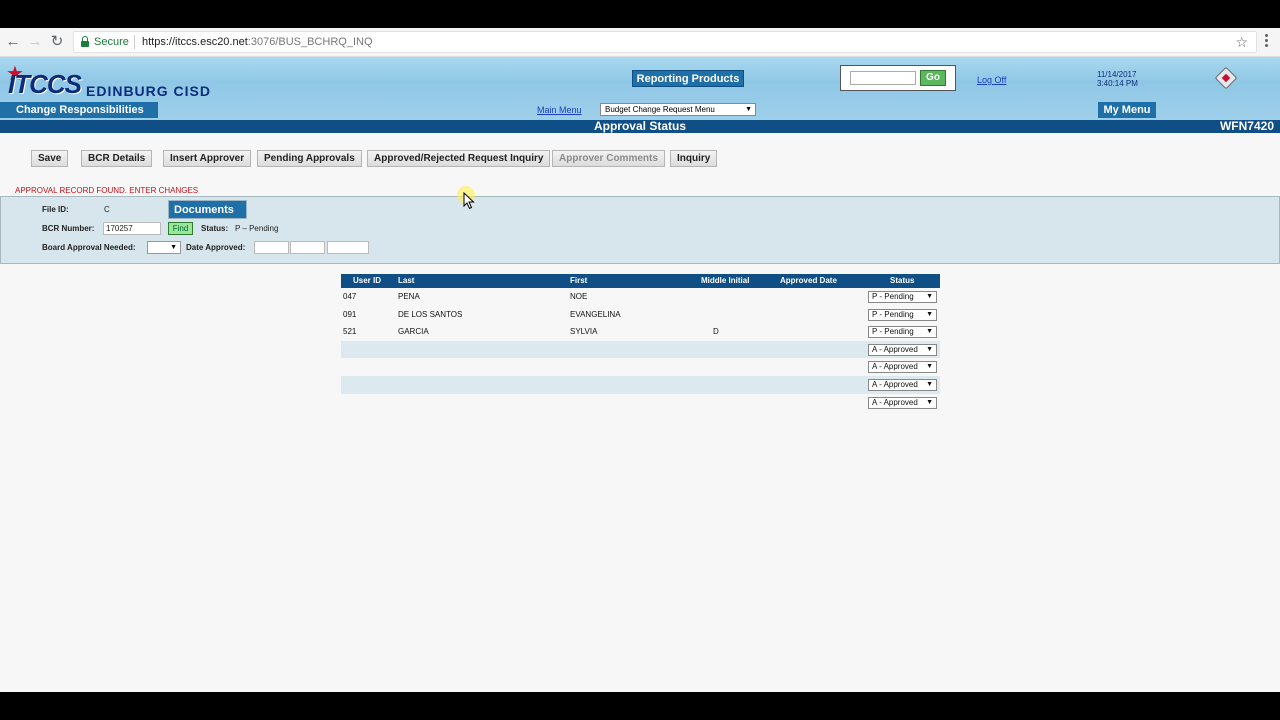  What do you see at coordinates (640, 297) in the screenshot?
I see `table-row: 047 PENA NOE P - Pending ▼` at bounding box center [640, 297].